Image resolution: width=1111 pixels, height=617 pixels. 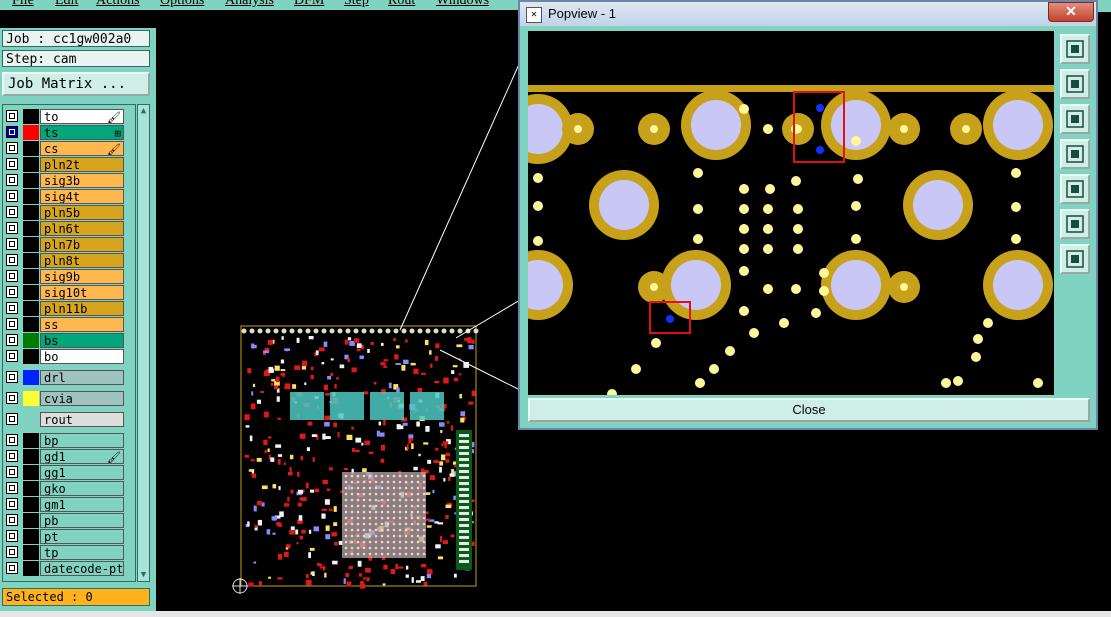 I want to click on layer-name: pln6t, so click(x=82, y=228).